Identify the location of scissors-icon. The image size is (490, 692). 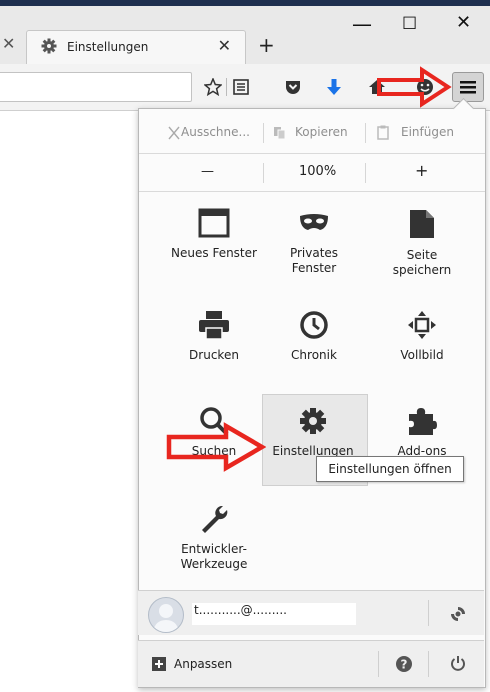
(174, 133).